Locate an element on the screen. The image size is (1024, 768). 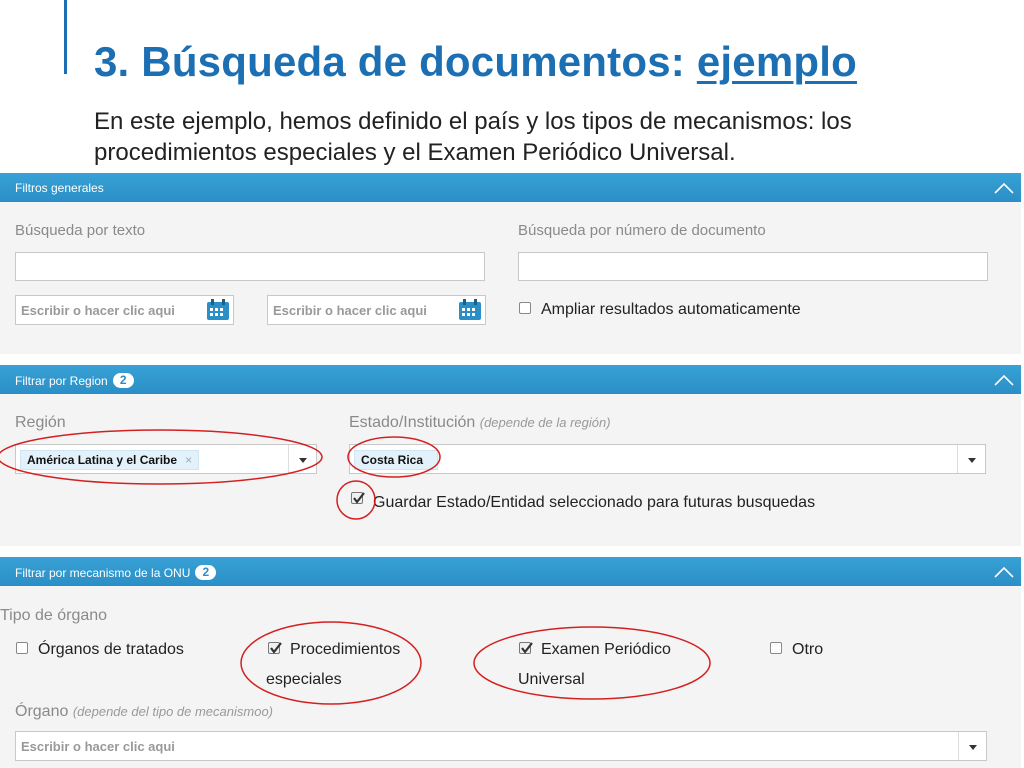
save-state-checkbox is located at coordinates (358, 498).